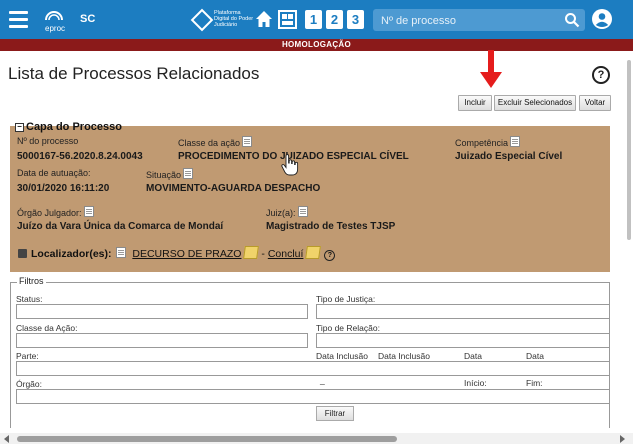  Describe the element at coordinates (473, 356) in the screenshot. I see `data-label-1: Data` at that location.